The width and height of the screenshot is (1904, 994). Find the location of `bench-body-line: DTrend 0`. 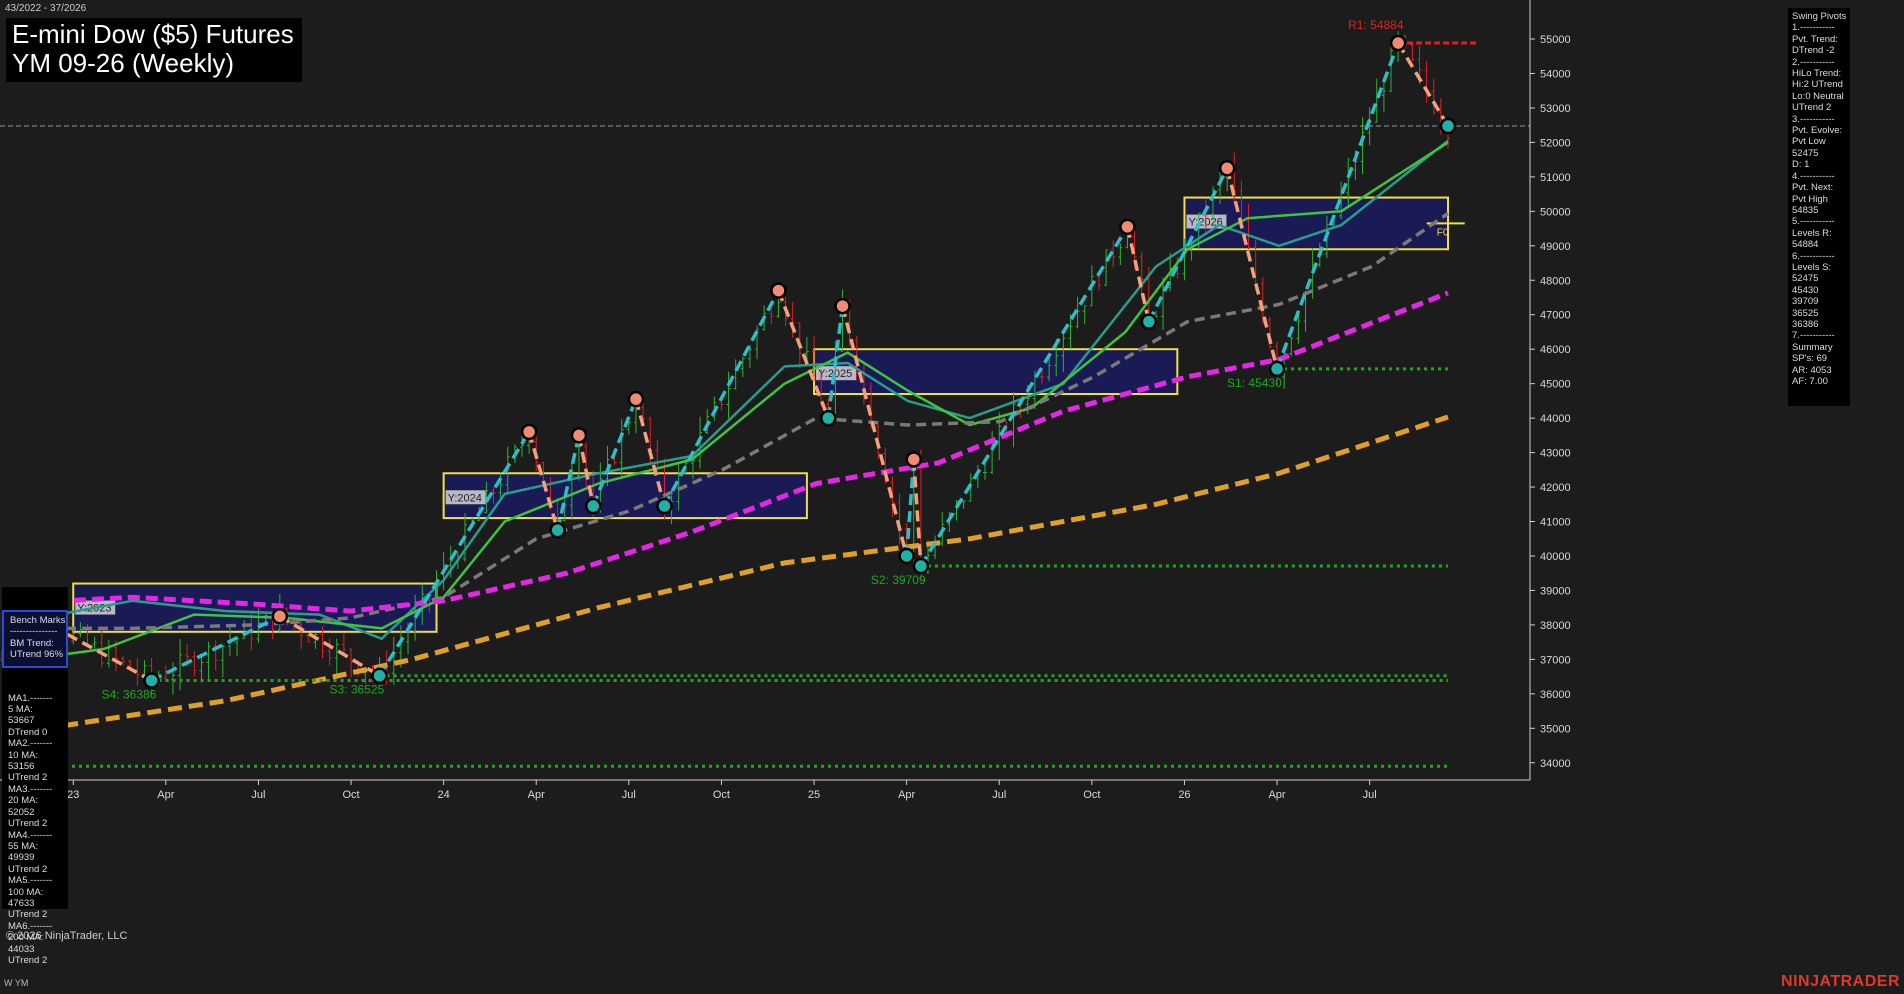

bench-body-line: DTrend 0 is located at coordinates (28, 732).